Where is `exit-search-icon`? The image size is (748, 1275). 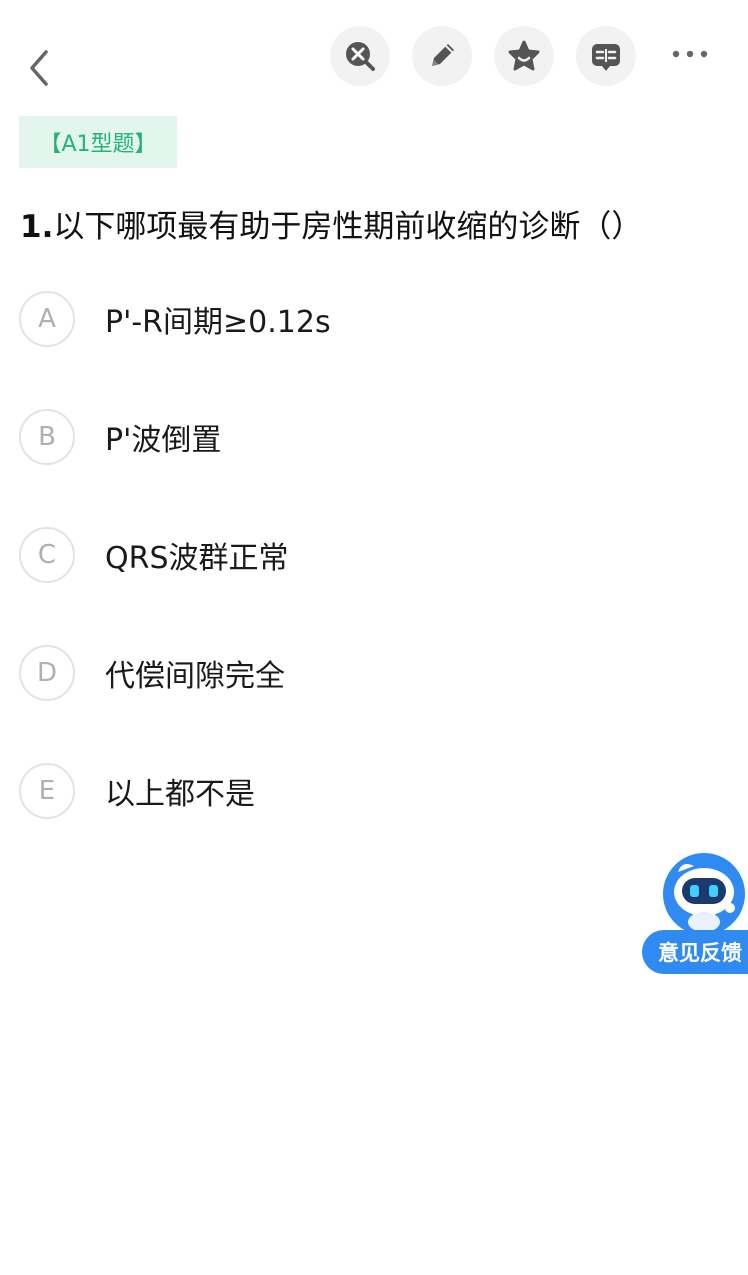 exit-search-icon is located at coordinates (360, 56).